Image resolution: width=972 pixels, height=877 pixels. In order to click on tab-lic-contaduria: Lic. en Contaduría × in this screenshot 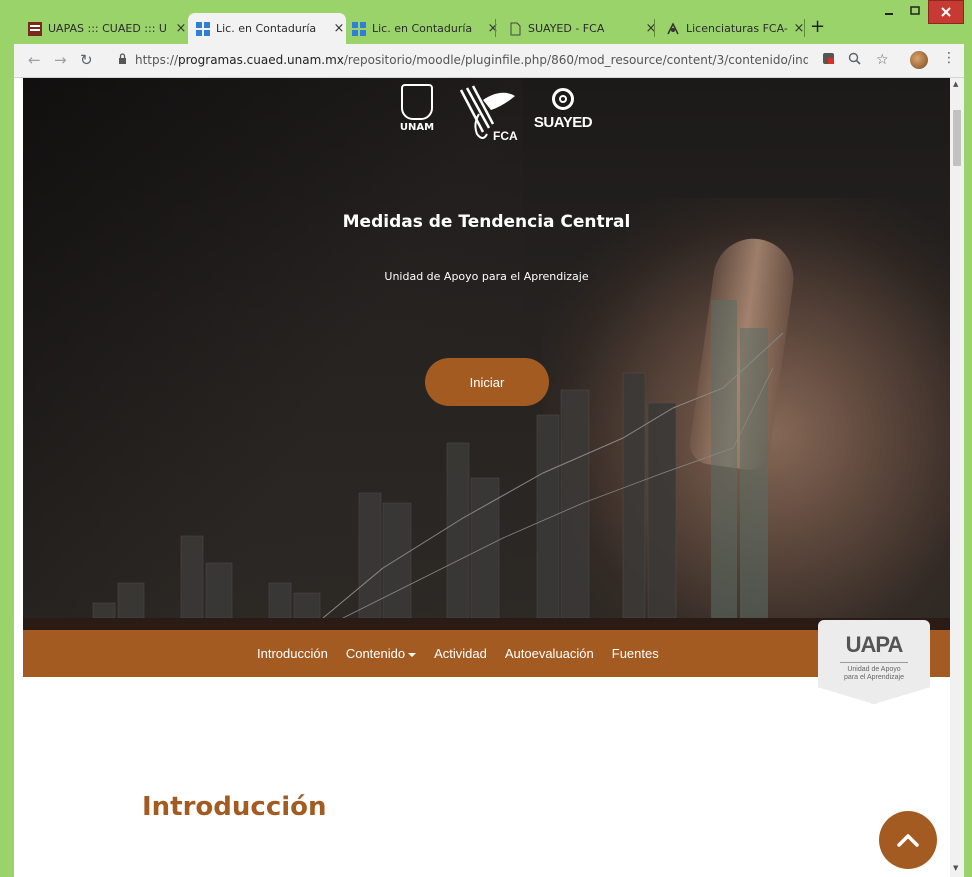, I will do `click(424, 28)`.